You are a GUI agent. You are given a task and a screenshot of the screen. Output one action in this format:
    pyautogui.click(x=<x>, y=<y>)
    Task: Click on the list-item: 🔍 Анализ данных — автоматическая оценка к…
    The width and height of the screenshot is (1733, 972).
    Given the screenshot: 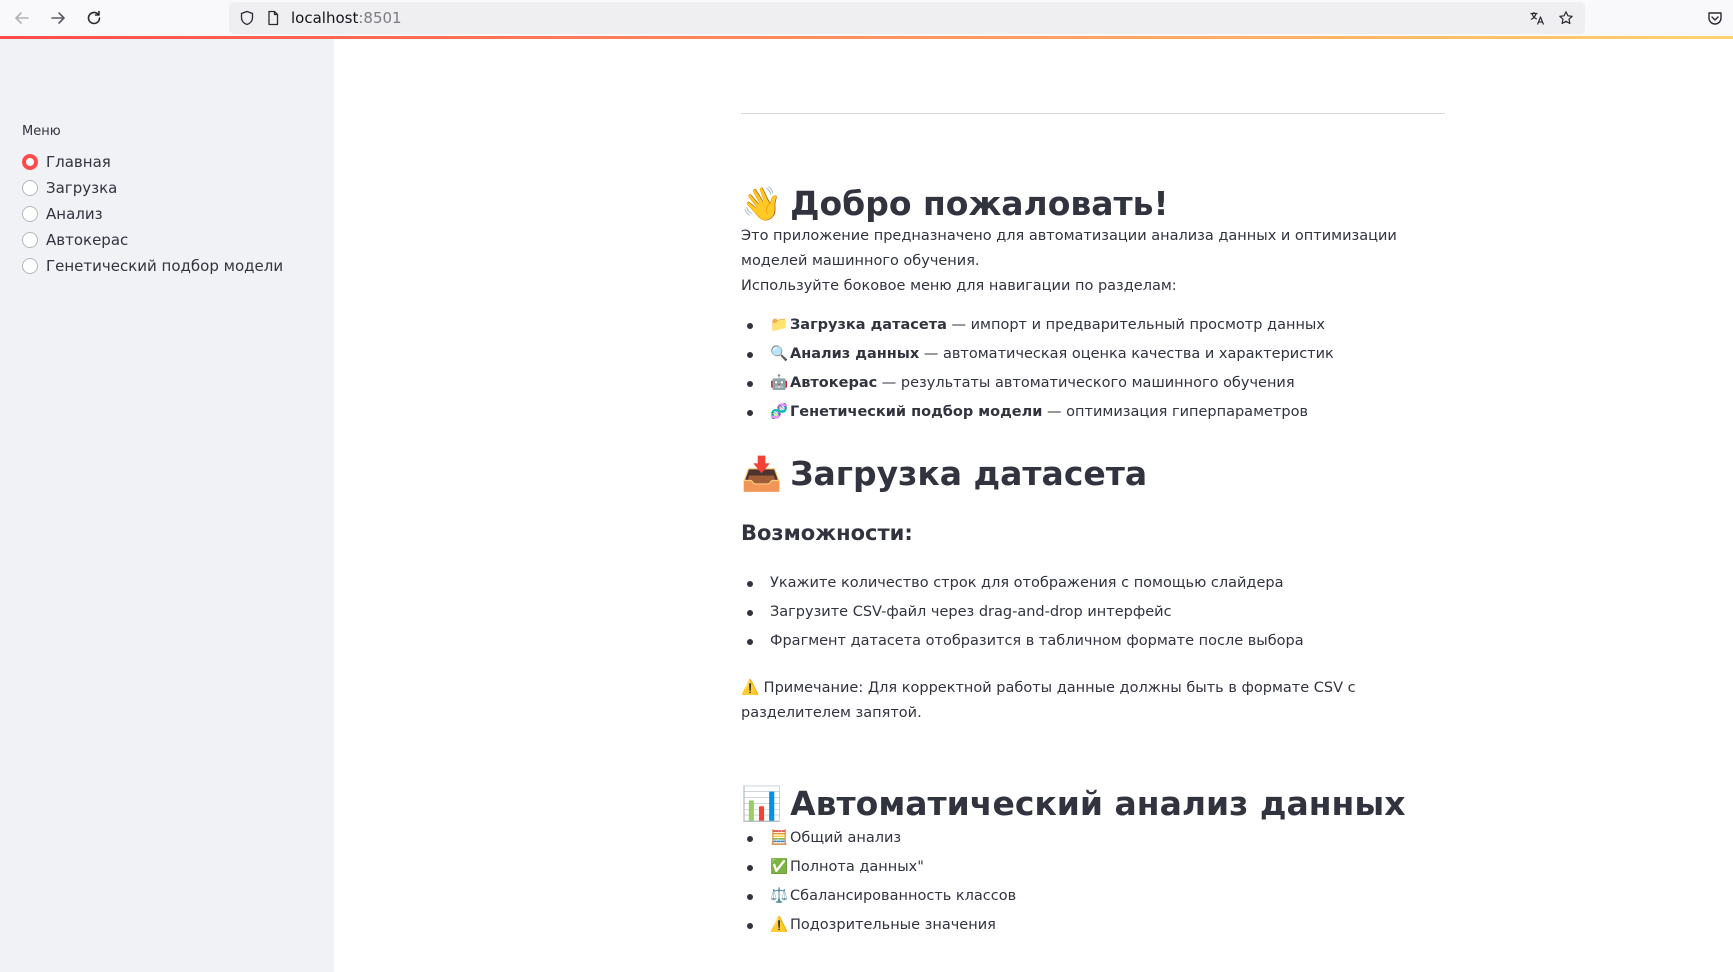 What is the action you would take?
    pyautogui.click(x=1093, y=354)
    